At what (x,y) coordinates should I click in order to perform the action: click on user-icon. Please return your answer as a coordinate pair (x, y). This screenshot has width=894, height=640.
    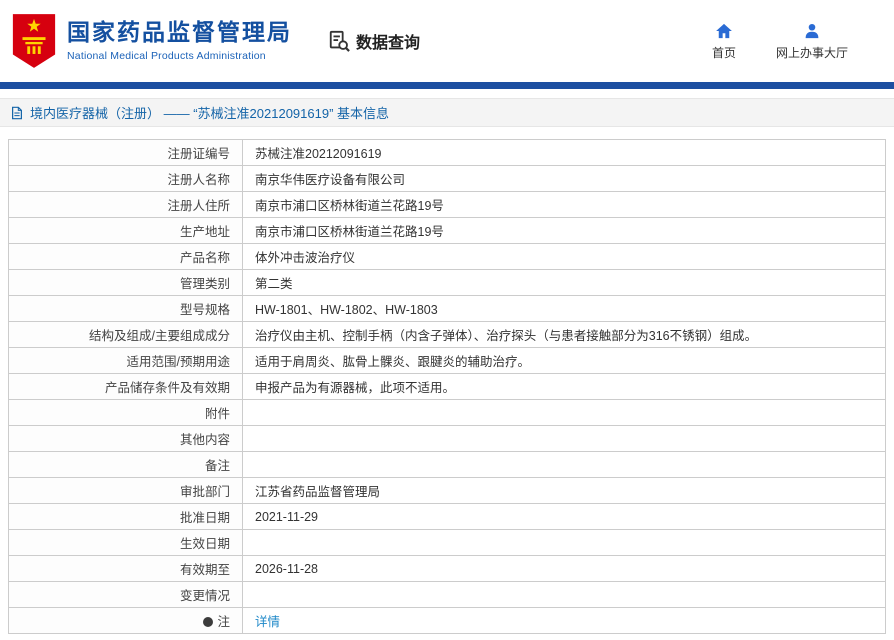
    Looking at the image, I should click on (812, 30).